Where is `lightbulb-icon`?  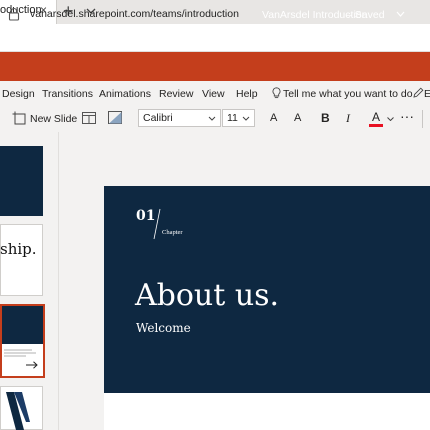 lightbulb-icon is located at coordinates (276, 93).